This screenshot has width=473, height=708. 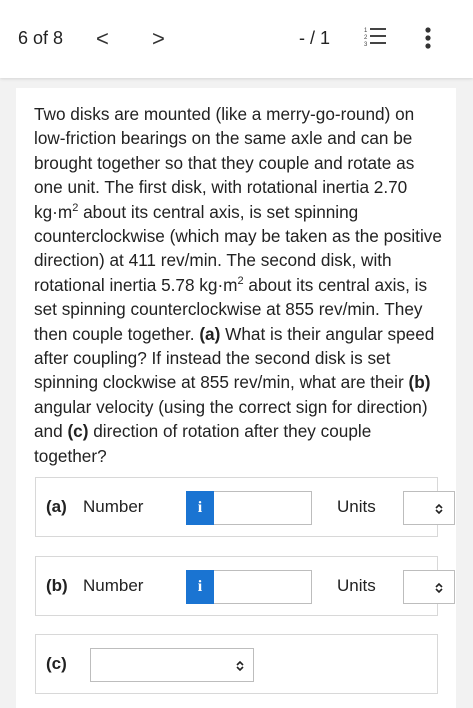 I want to click on svg-text: 1, so click(x=366, y=31).